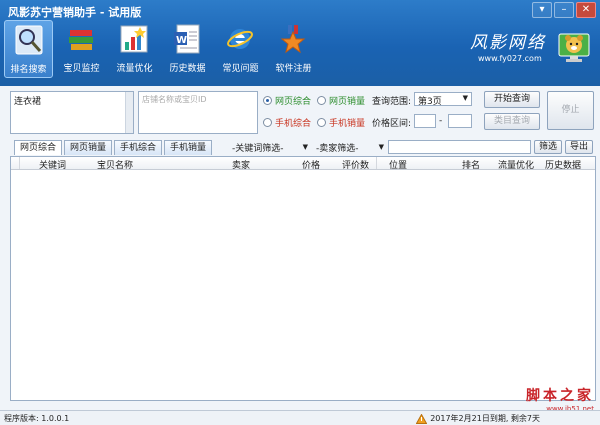 The height and width of the screenshot is (425, 600). What do you see at coordinates (460, 121) in the screenshot?
I see `price-max-input` at bounding box center [460, 121].